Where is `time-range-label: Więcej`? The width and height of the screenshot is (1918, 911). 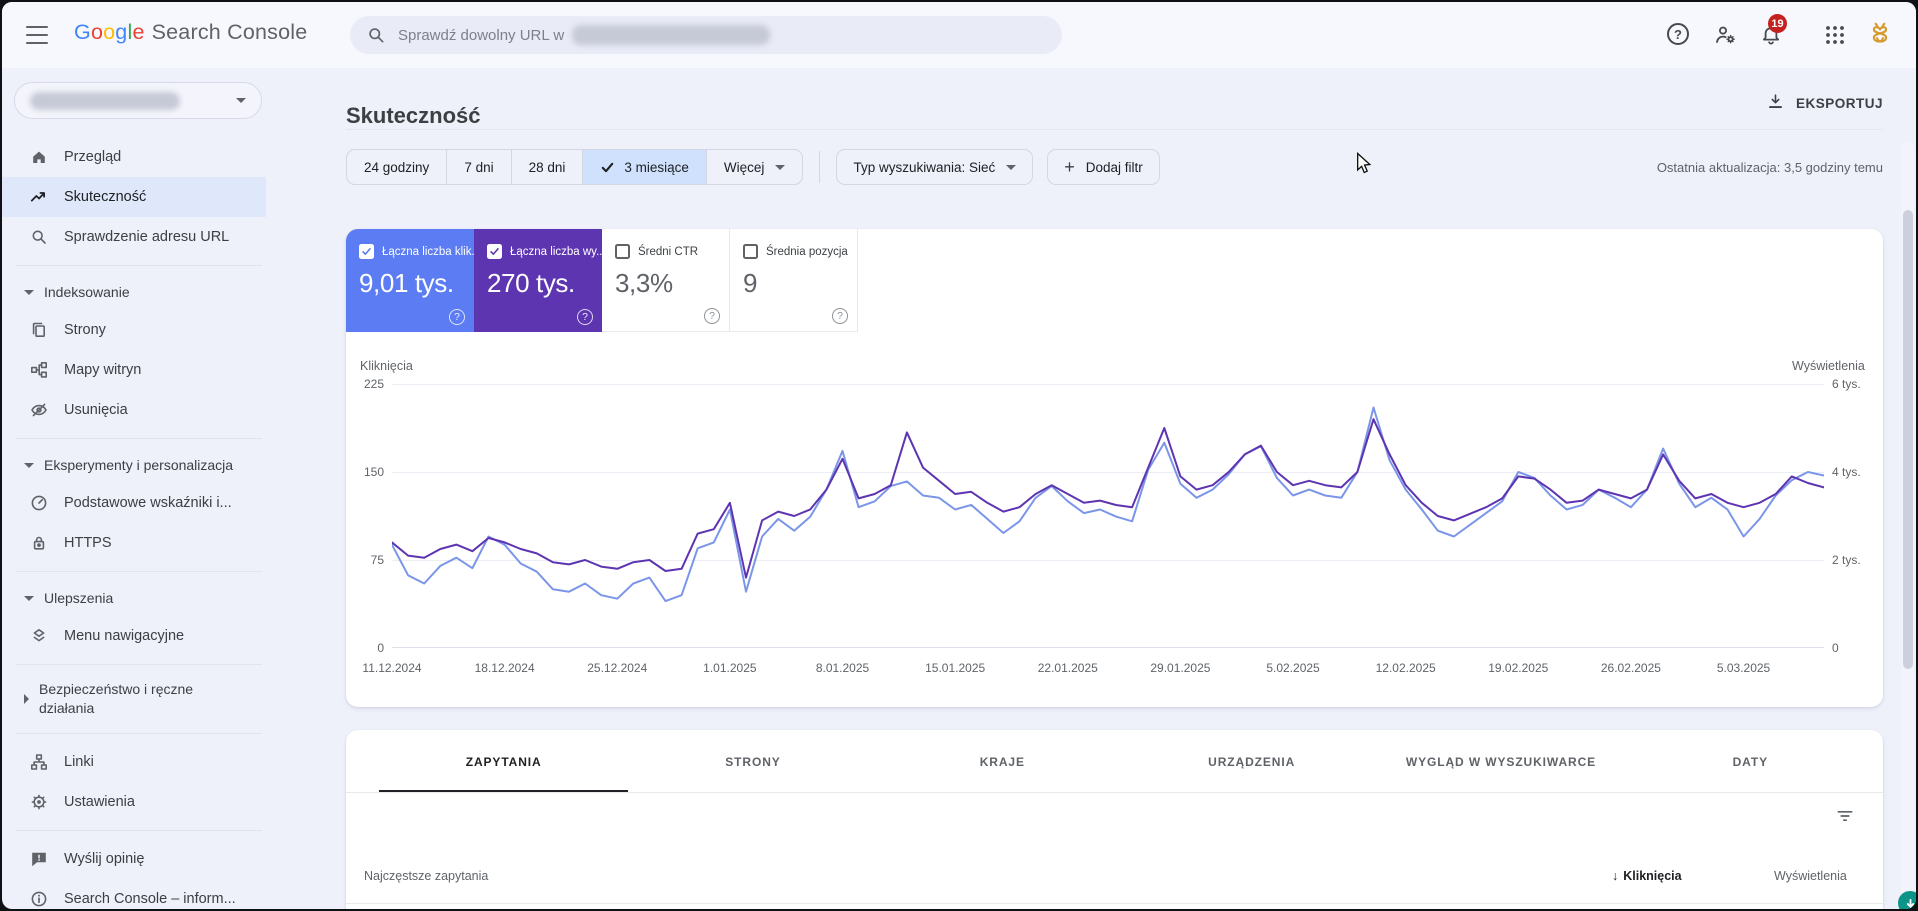
time-range-label: Więcej is located at coordinates (744, 167).